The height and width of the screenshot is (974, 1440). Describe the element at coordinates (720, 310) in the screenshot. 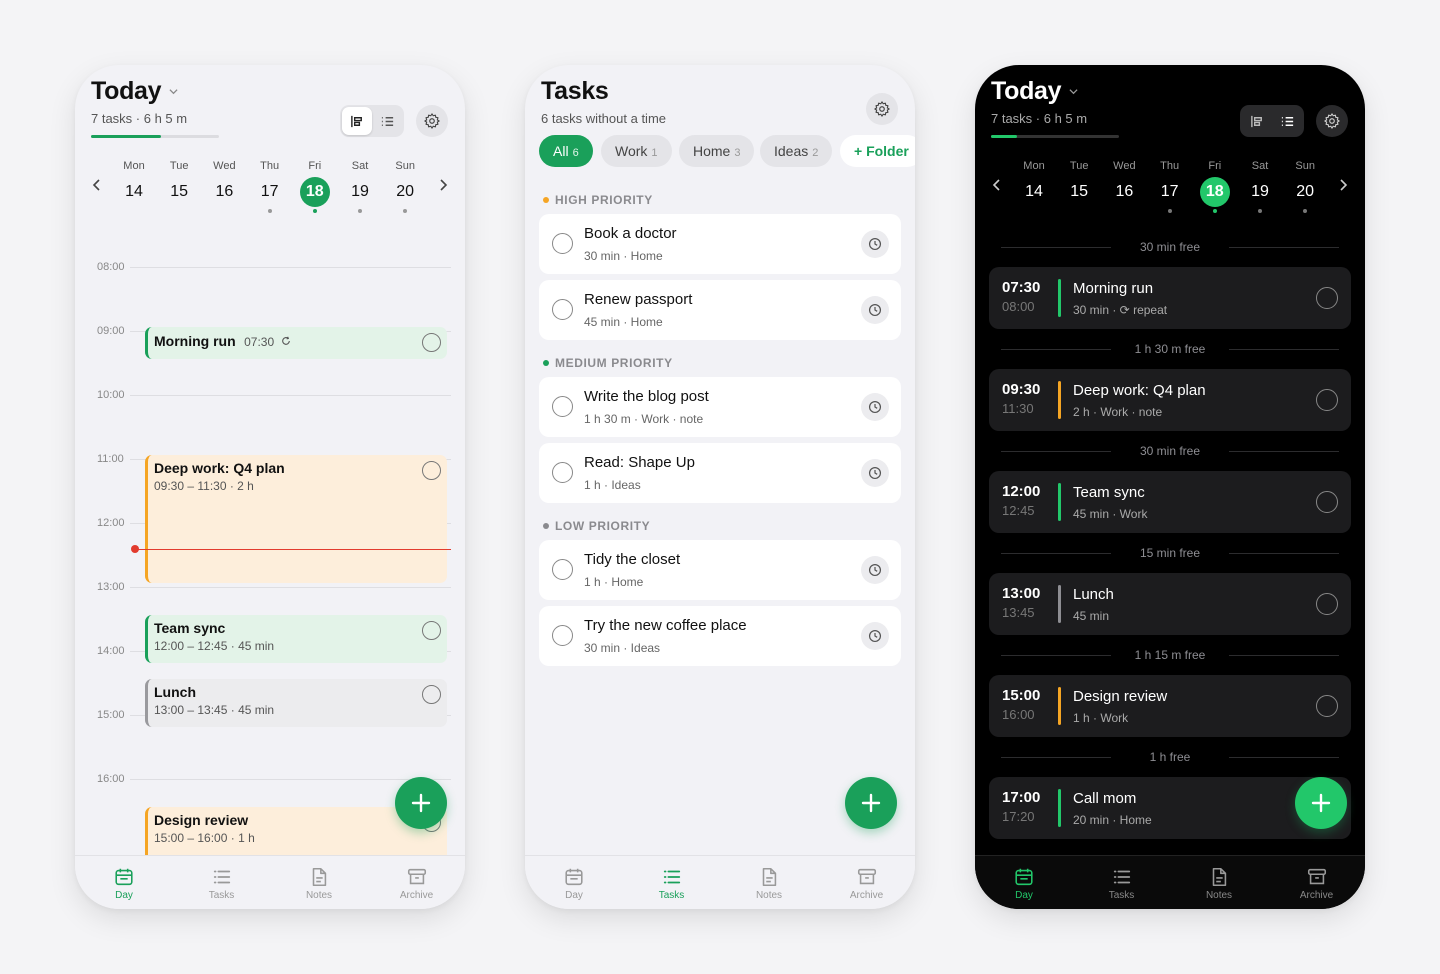

I see `task-card: Renew passport 45 min · Home` at that location.